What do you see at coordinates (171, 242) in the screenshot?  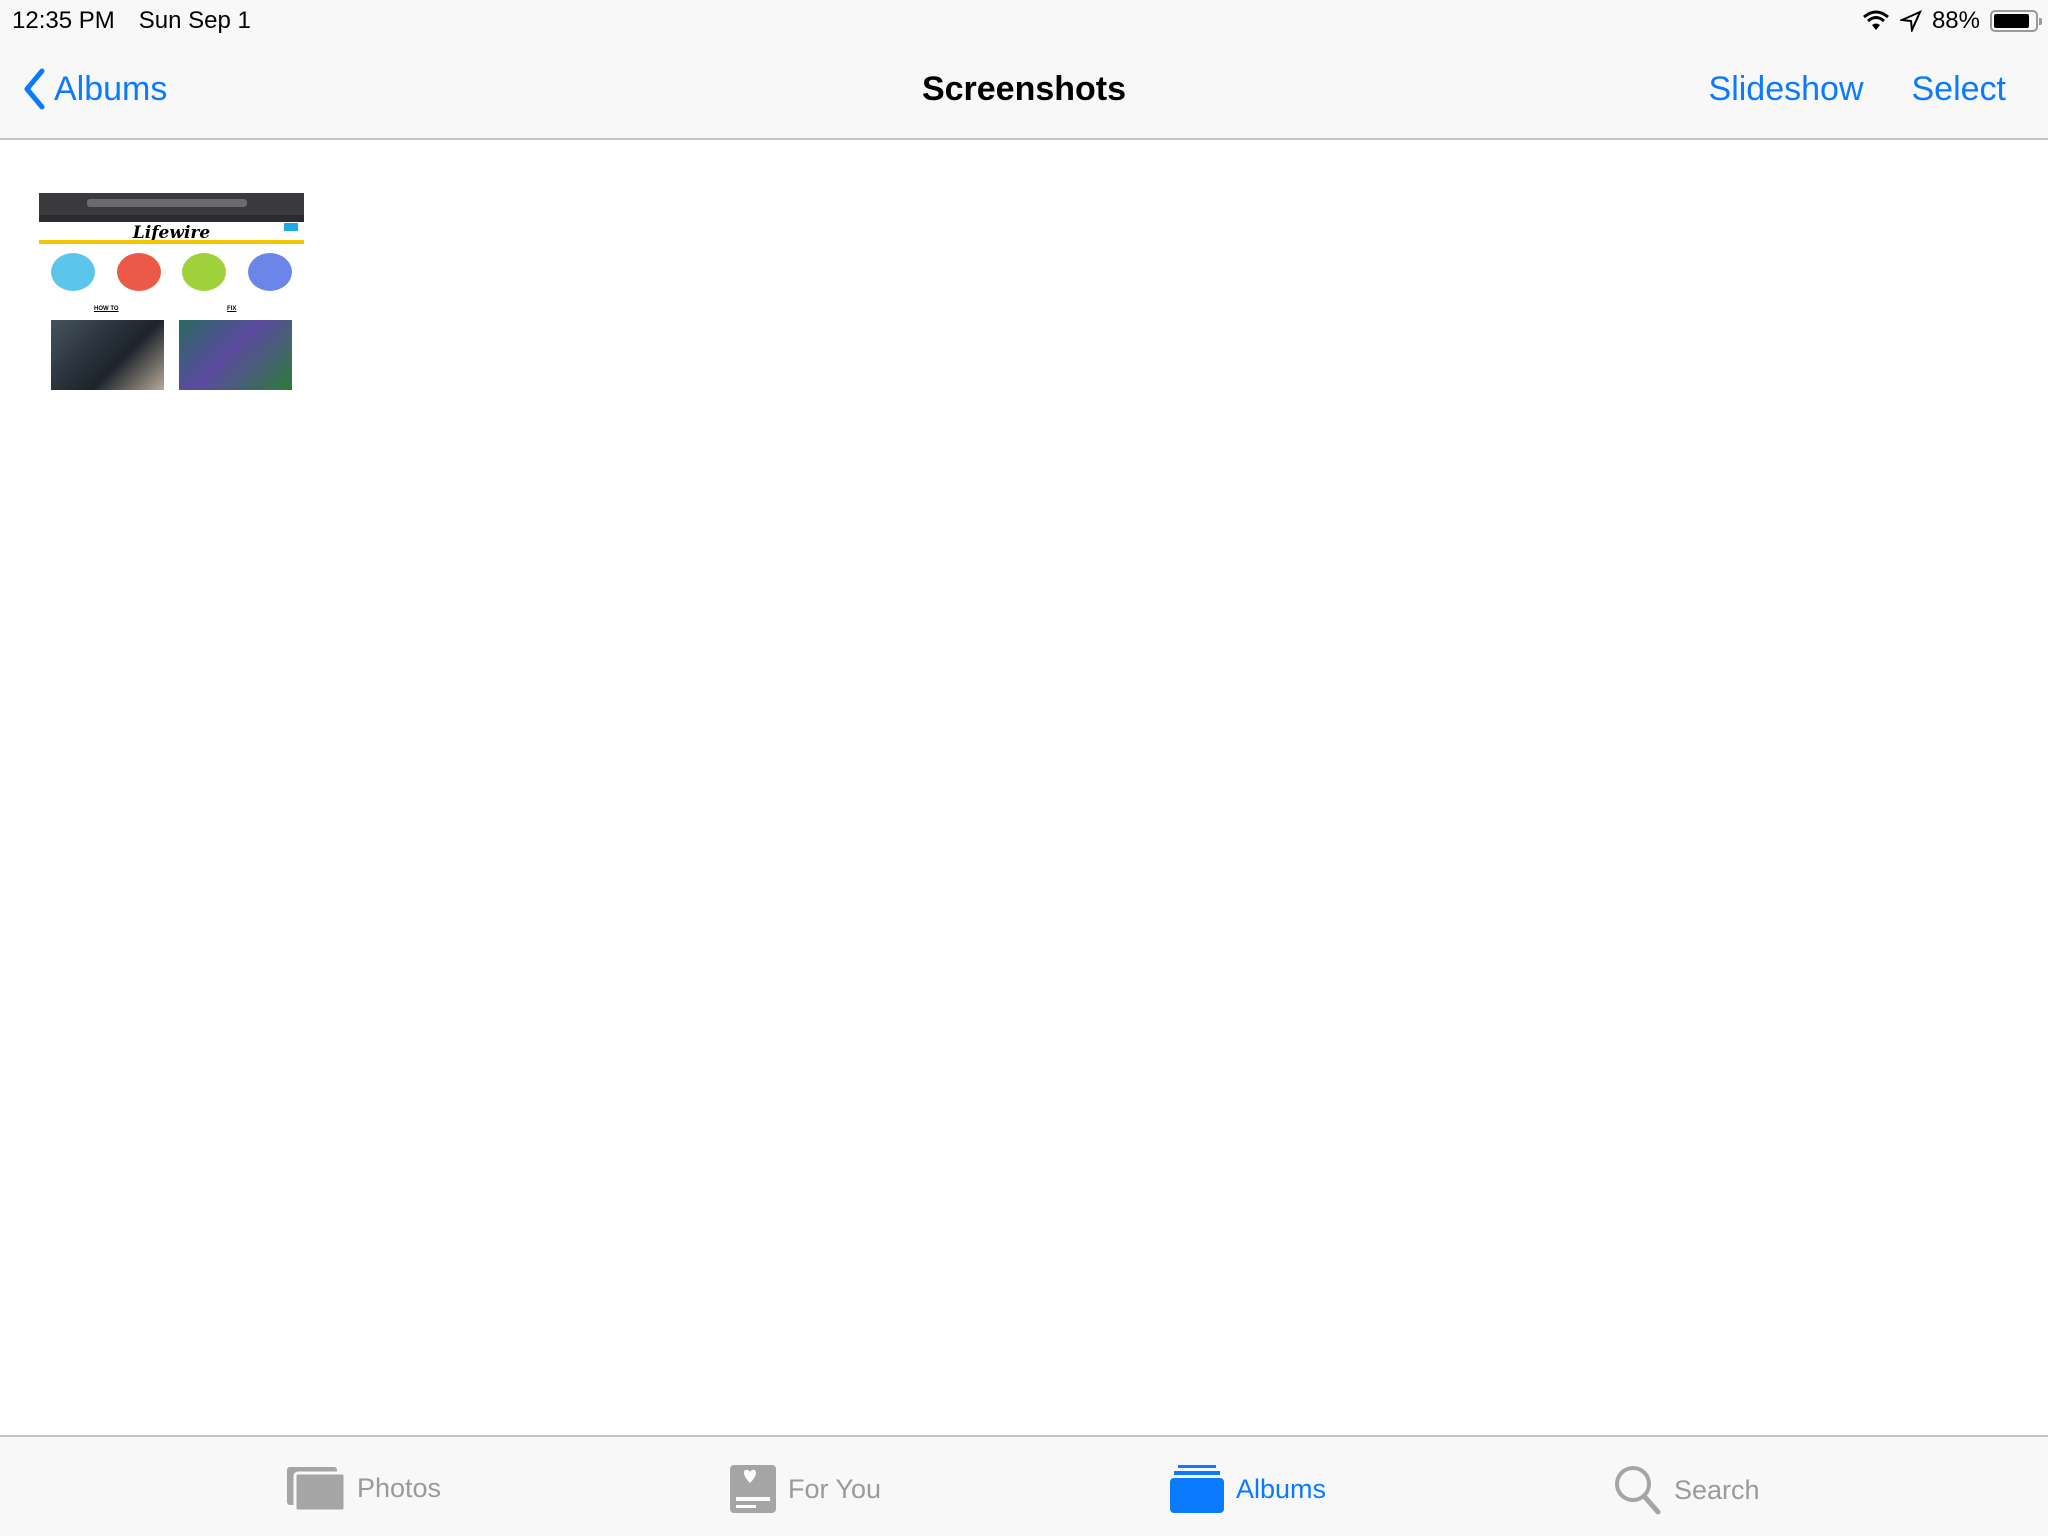 I see `thumb-yellow-bar` at bounding box center [171, 242].